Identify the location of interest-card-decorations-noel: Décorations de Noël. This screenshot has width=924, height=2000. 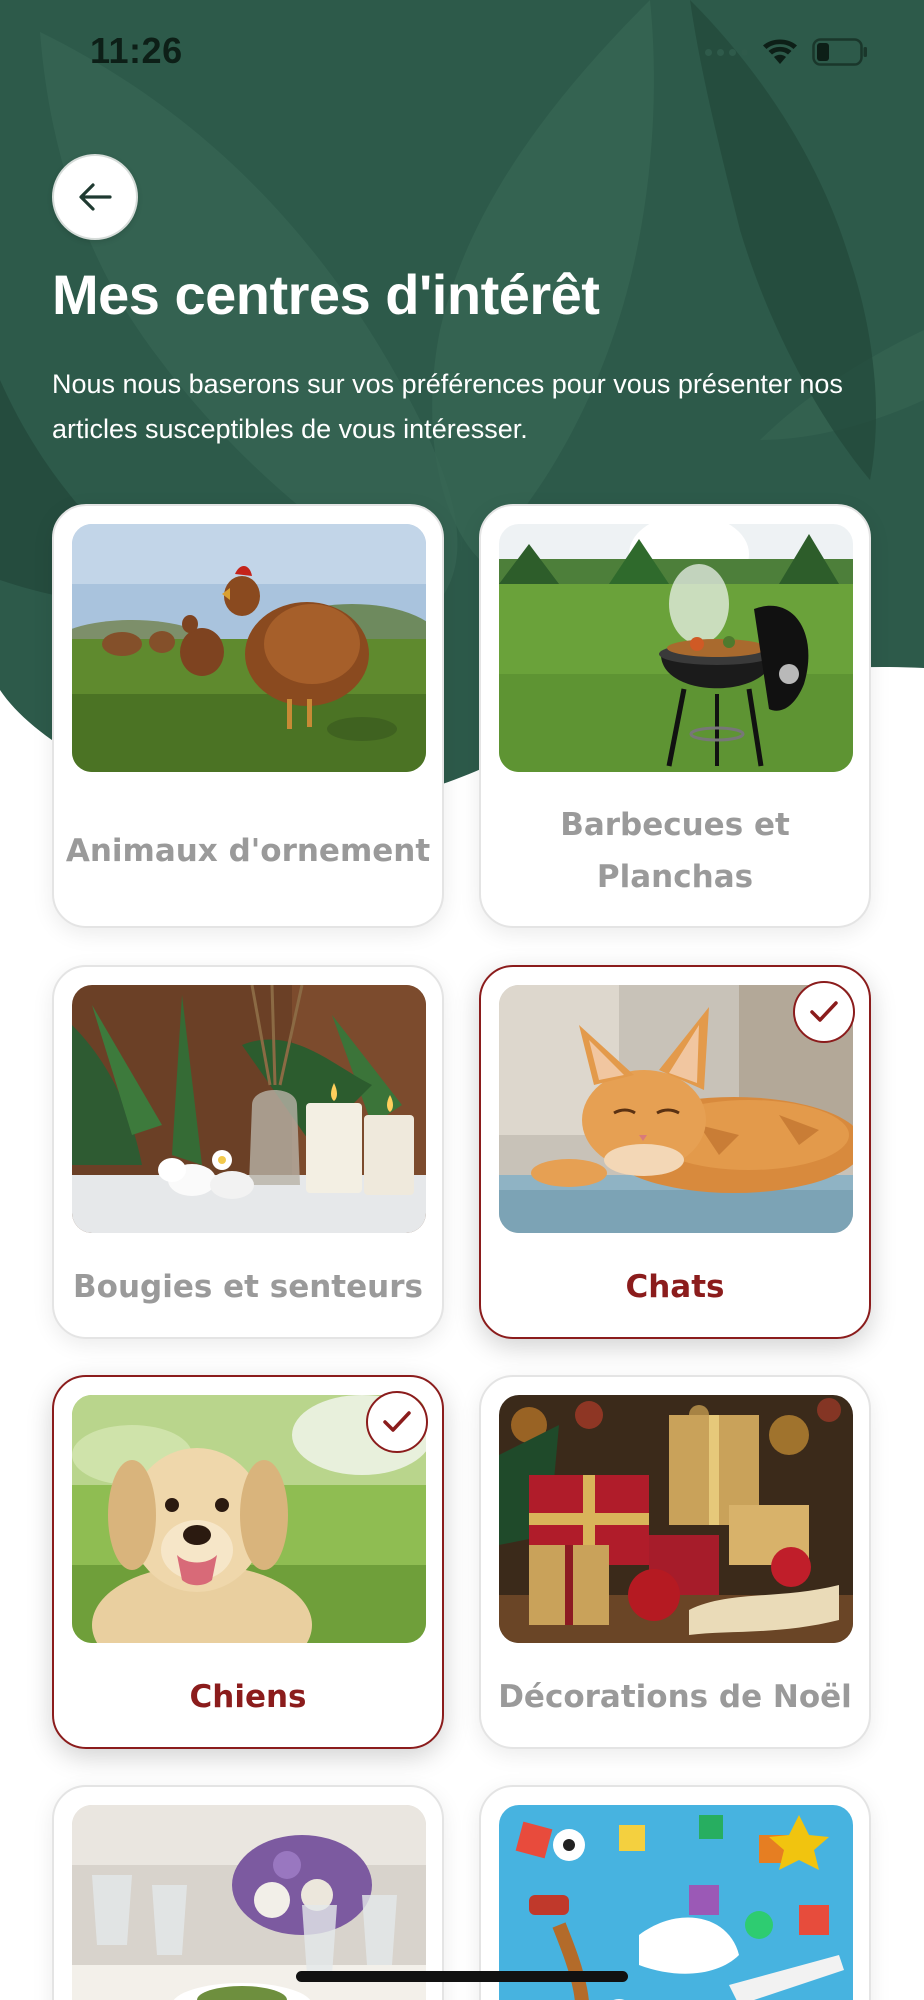
(675, 1562).